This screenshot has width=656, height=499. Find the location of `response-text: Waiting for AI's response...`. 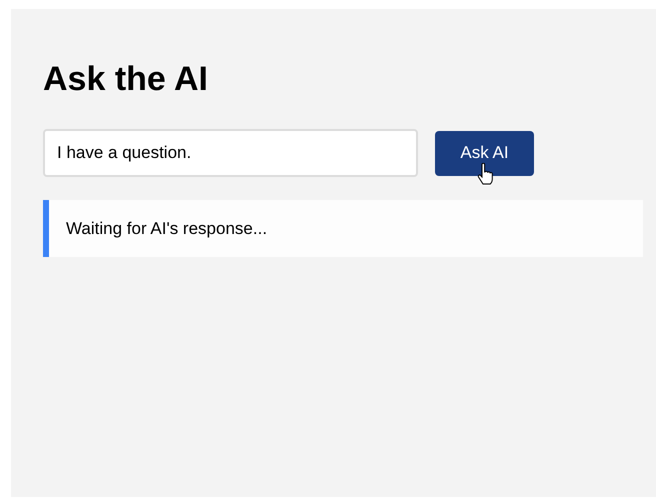

response-text: Waiting for AI's response... is located at coordinates (167, 229).